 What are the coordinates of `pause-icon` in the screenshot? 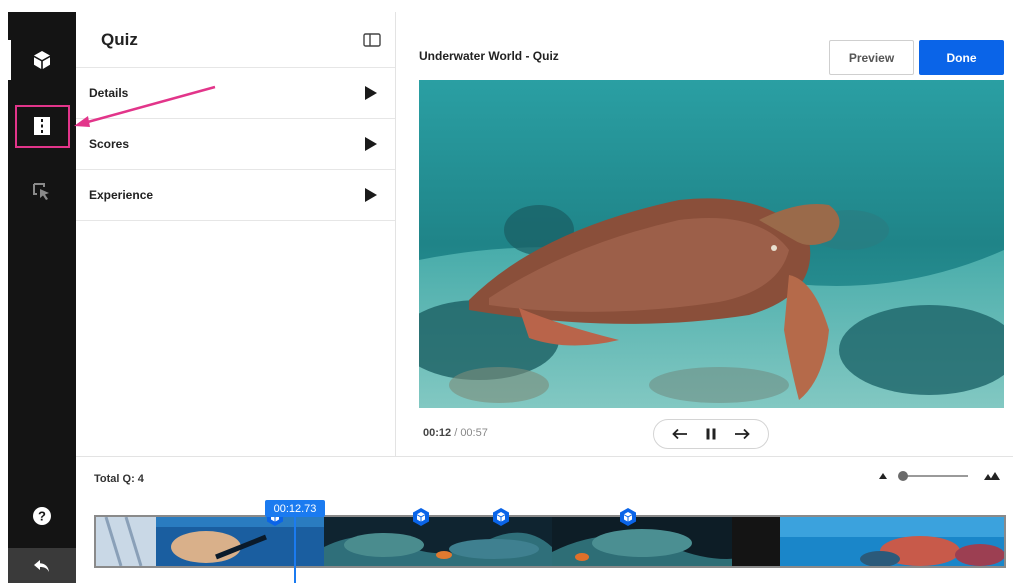 It's located at (711, 434).